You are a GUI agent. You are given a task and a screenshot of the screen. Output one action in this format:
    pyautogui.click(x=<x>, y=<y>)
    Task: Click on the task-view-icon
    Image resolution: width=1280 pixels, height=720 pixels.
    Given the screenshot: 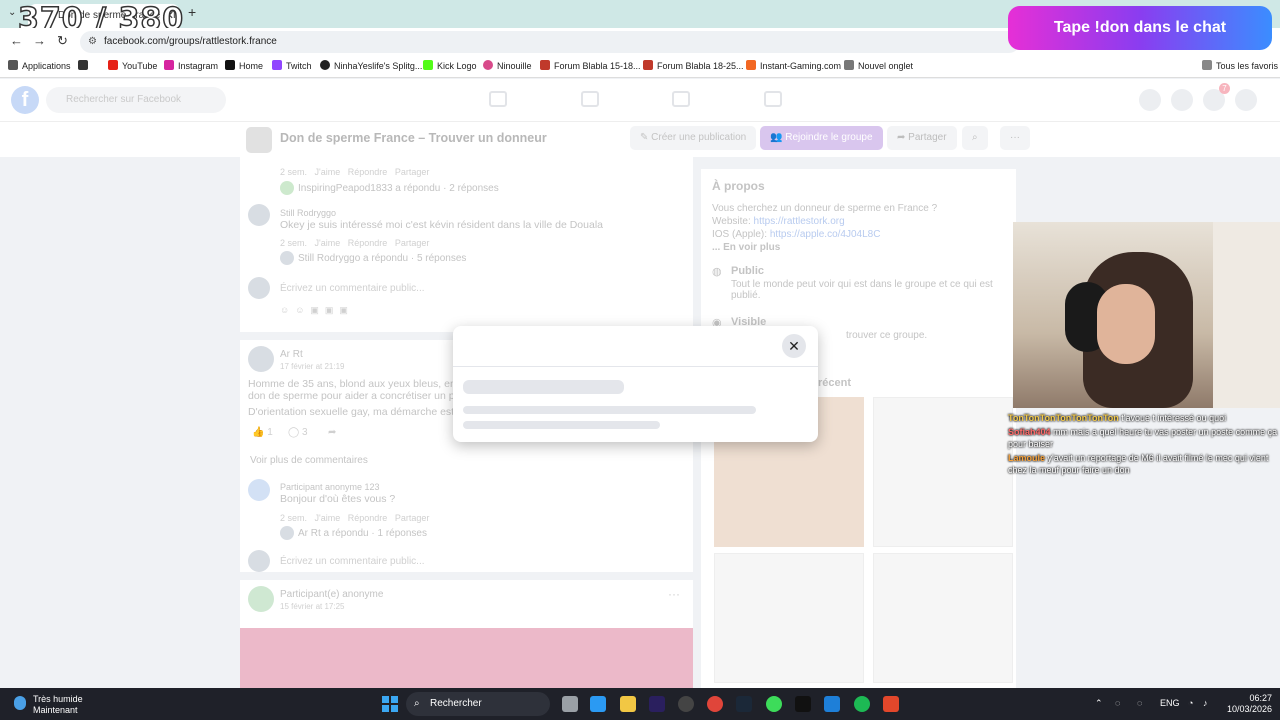 What is the action you would take?
    pyautogui.click(x=570, y=704)
    